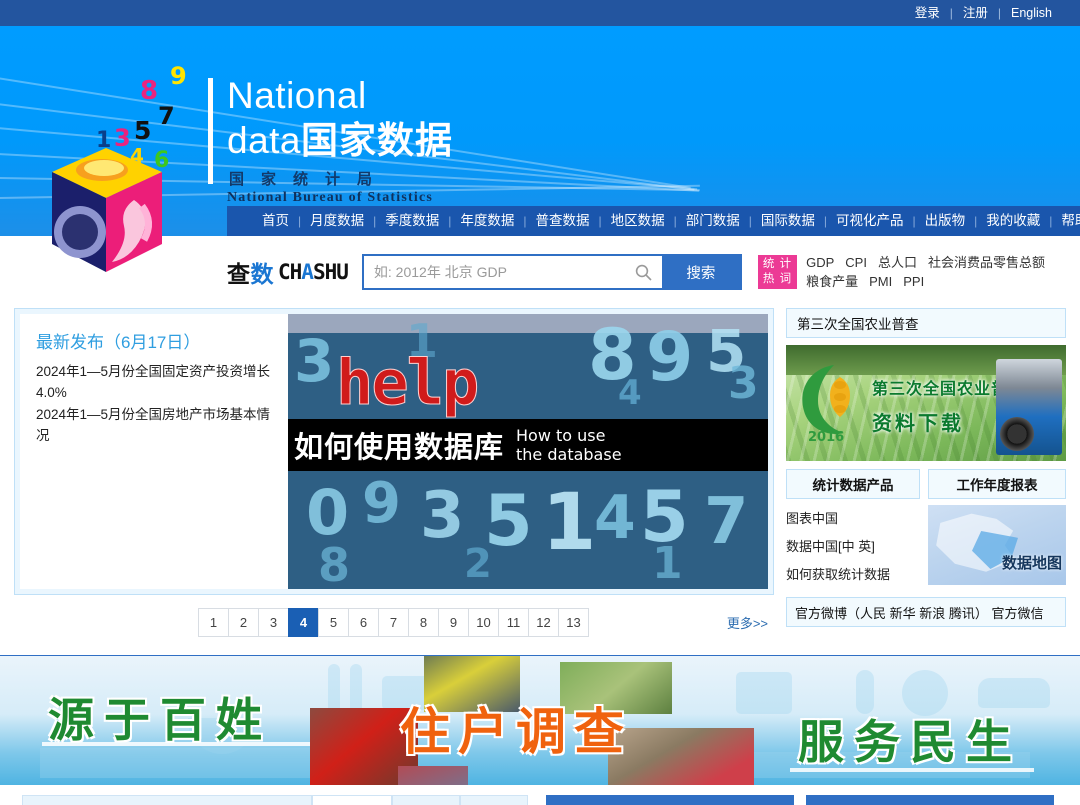  I want to click on official-social-bar: 官方微博（人民 新华 新浪 腾讯） 官方微信, so click(926, 612).